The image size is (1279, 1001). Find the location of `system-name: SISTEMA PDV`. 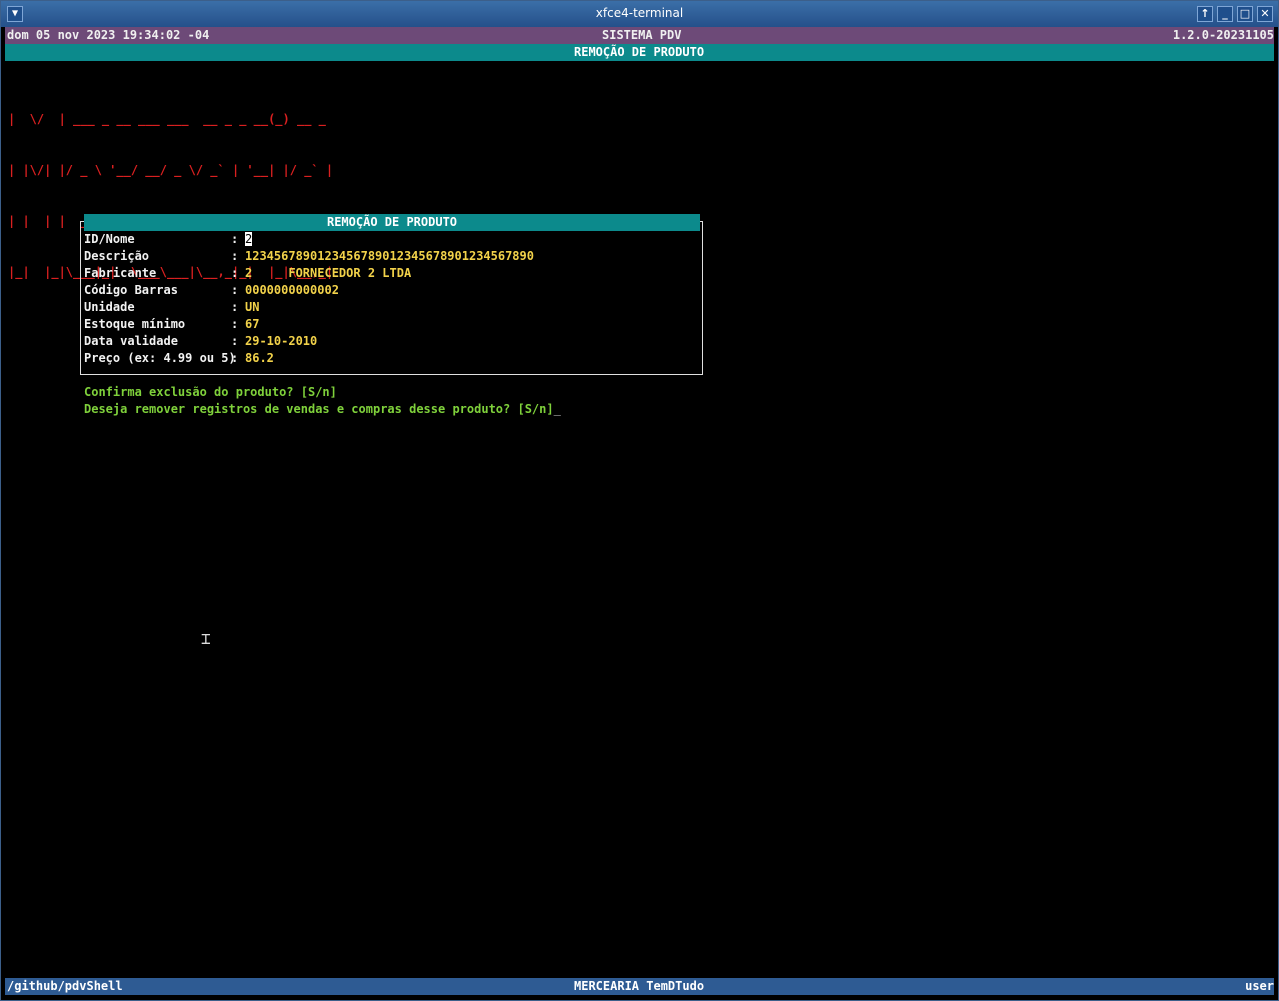

system-name: SISTEMA PDV is located at coordinates (642, 35).